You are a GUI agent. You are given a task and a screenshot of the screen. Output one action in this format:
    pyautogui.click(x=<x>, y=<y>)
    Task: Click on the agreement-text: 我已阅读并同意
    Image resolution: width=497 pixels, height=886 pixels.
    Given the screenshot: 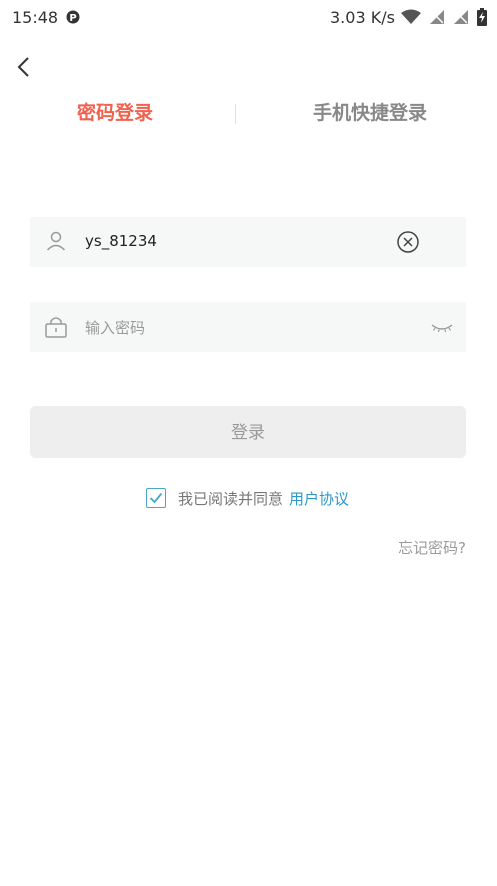 What is the action you would take?
    pyautogui.click(x=231, y=498)
    